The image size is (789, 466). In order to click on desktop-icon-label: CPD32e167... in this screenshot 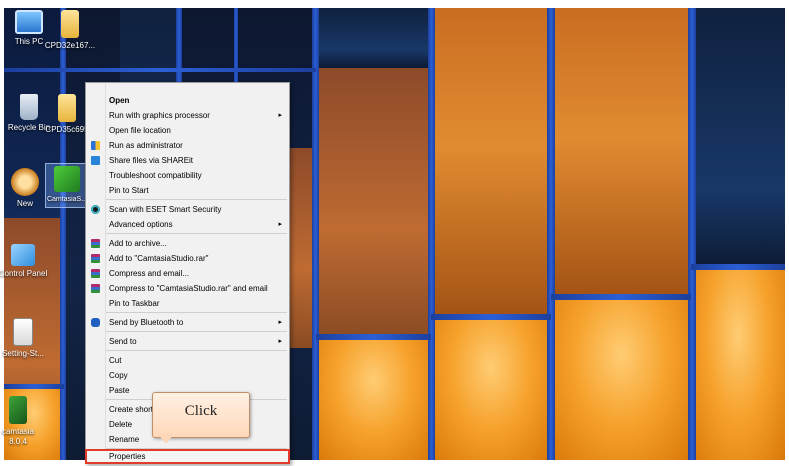, I will do `click(70, 45)`.